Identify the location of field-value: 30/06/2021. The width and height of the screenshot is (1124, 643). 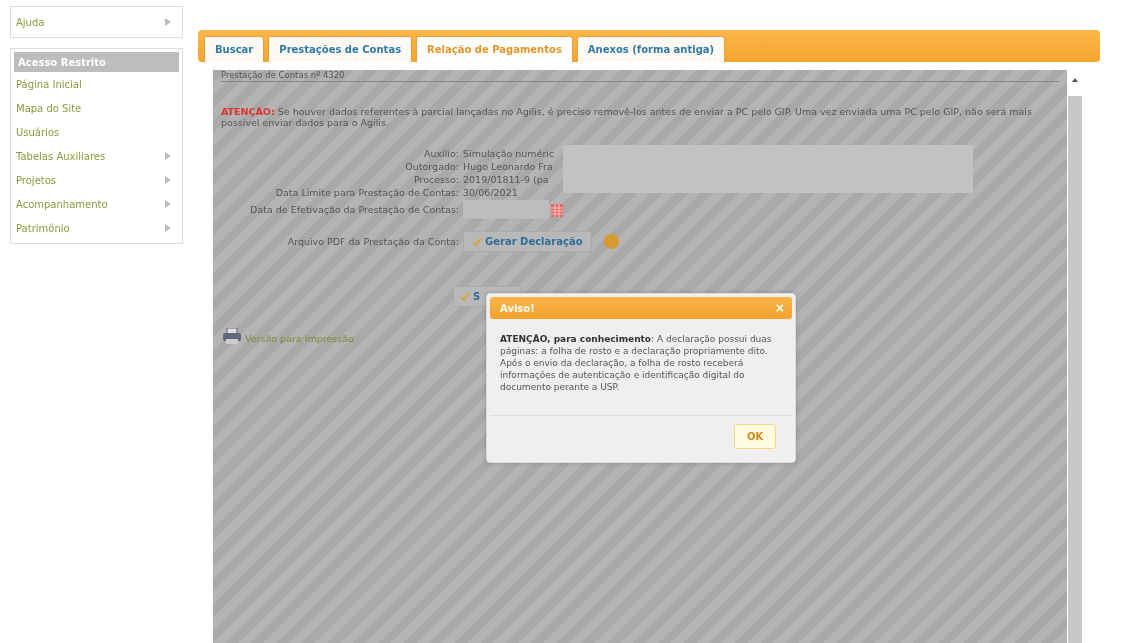
(491, 192).